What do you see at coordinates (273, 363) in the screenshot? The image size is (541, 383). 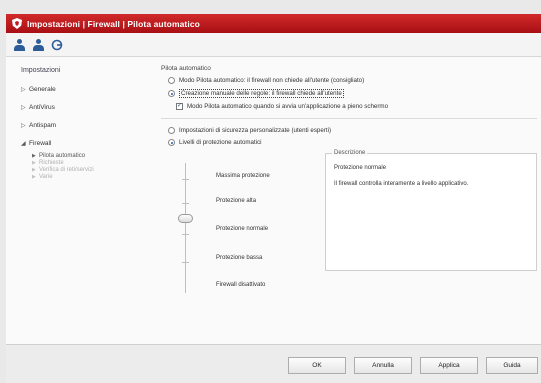 I see `dialog-footer: OK Annulla Applica Guida` at bounding box center [273, 363].